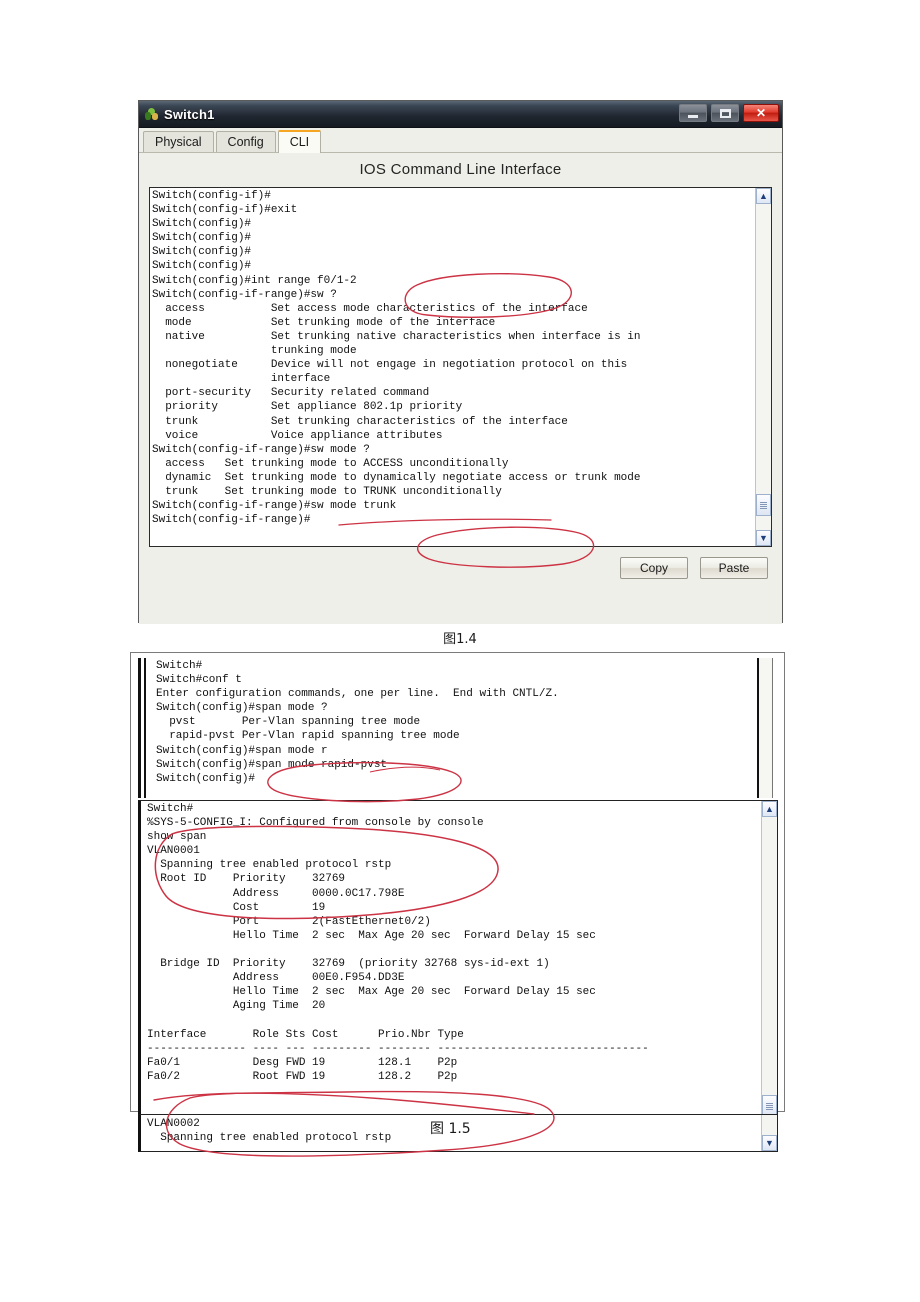  What do you see at coordinates (765, 728) in the screenshot?
I see `capture-top-scrollbar` at bounding box center [765, 728].